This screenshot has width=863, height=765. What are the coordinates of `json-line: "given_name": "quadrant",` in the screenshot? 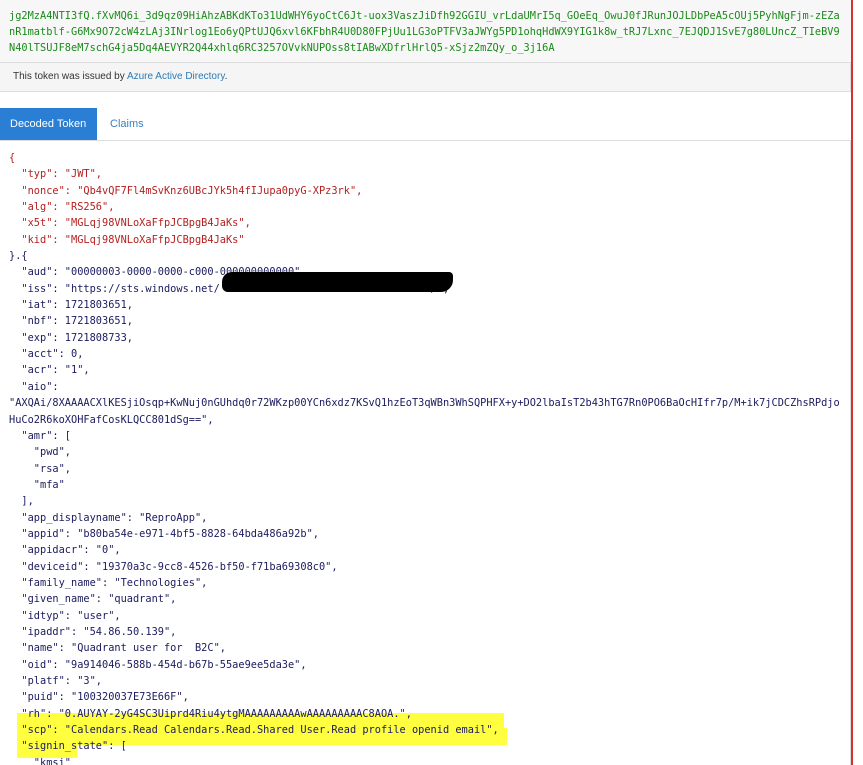 It's located at (93, 599).